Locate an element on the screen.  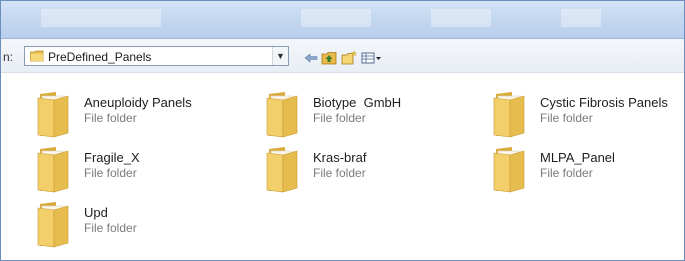
folder-name: MLPA_Panel is located at coordinates (577, 157).